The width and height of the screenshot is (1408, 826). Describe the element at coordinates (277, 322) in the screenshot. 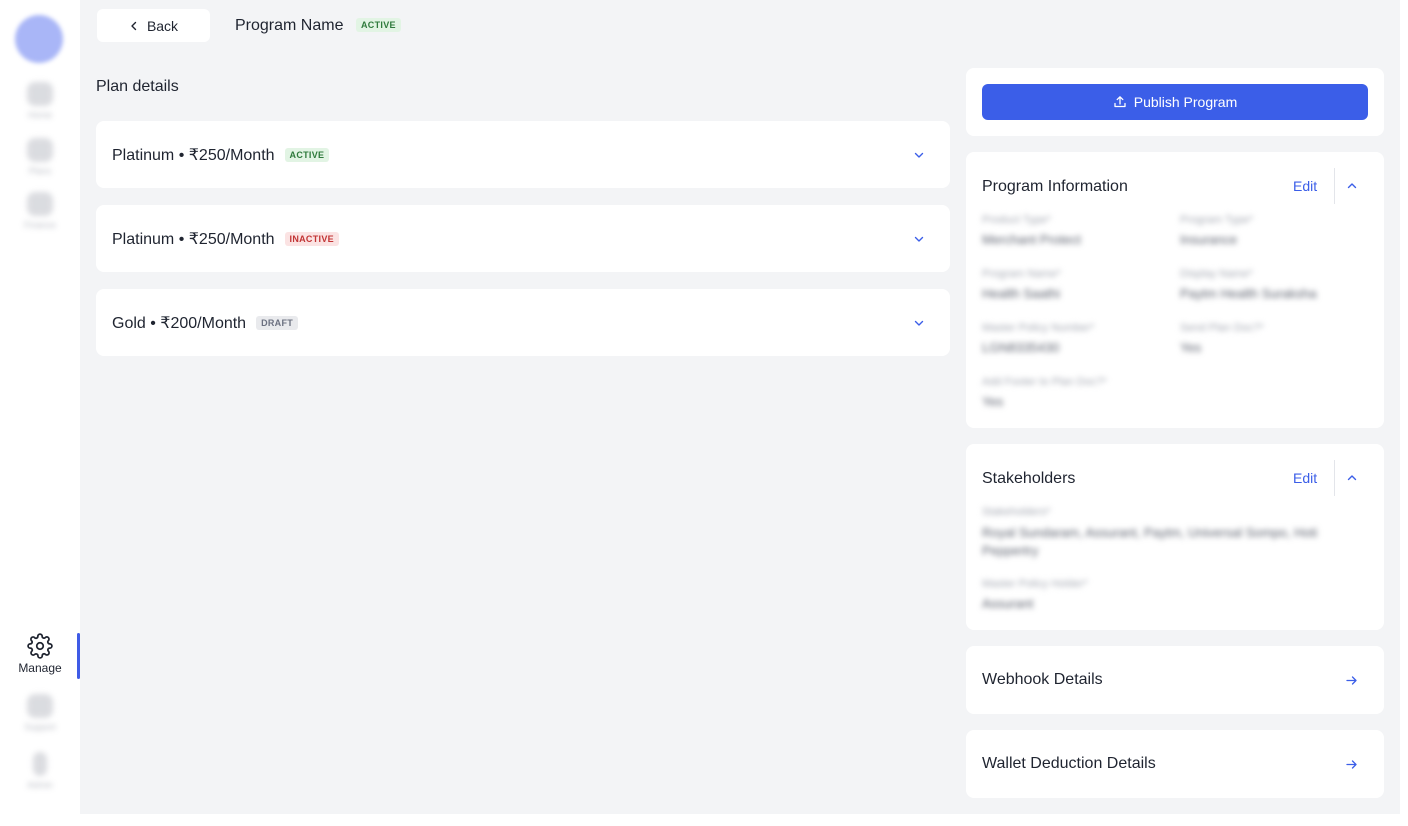

I see `status-badge: DRAFT` at that location.